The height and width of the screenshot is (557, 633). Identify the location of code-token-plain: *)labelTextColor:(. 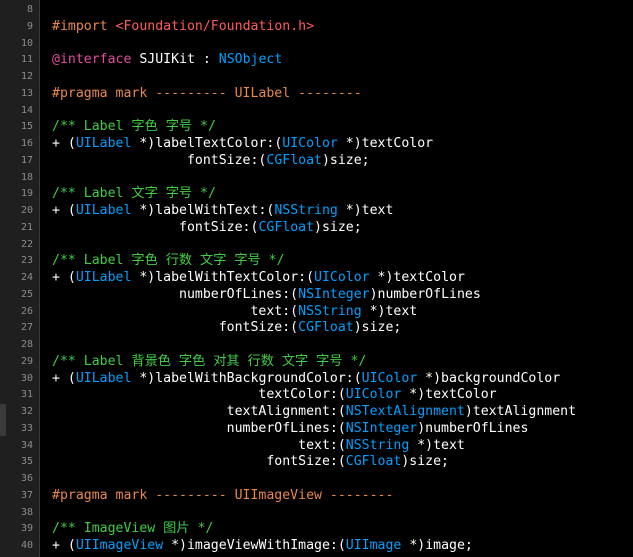
(207, 143).